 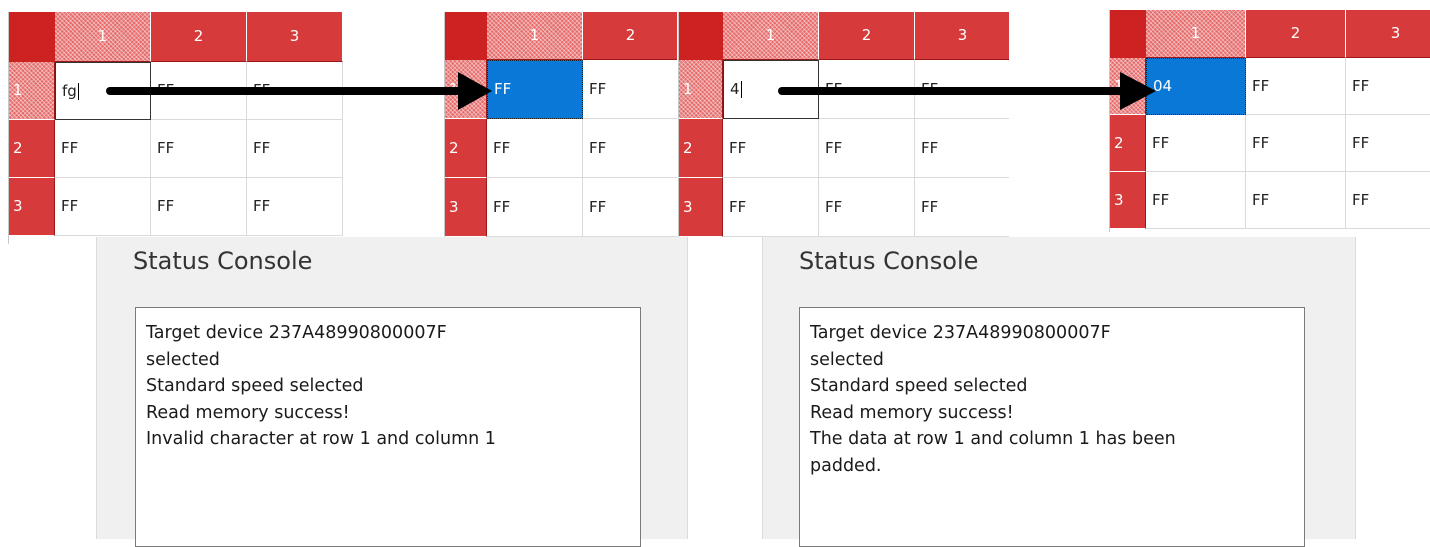 I want to click on transition-arrows, so click(x=631, y=91).